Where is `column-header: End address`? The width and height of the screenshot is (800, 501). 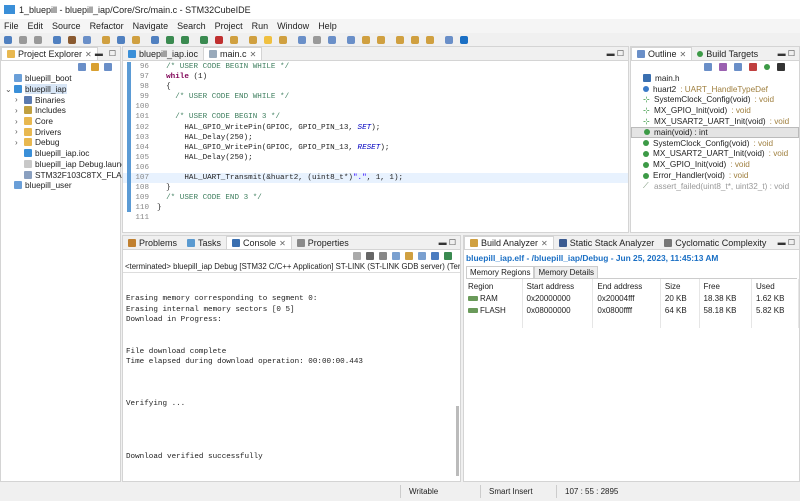 column-header: End address is located at coordinates (626, 286).